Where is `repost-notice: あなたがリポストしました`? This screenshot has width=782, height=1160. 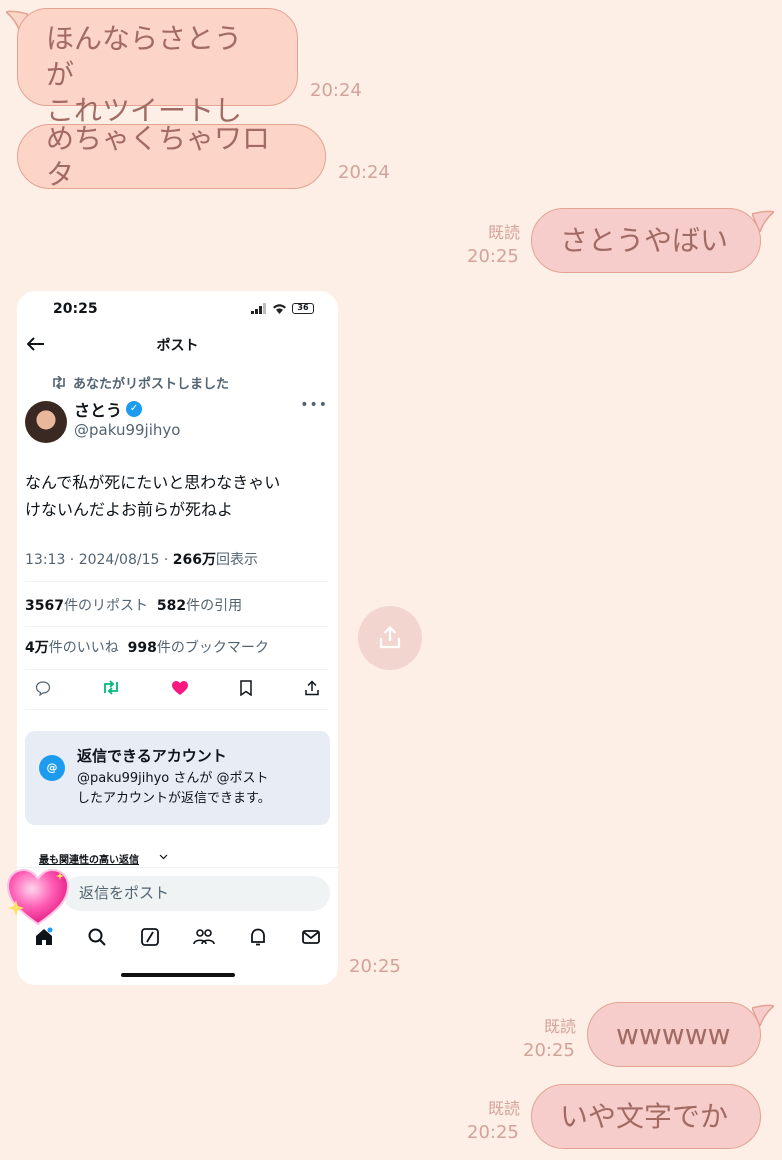
repost-notice: あなたがリポストしました is located at coordinates (140, 382).